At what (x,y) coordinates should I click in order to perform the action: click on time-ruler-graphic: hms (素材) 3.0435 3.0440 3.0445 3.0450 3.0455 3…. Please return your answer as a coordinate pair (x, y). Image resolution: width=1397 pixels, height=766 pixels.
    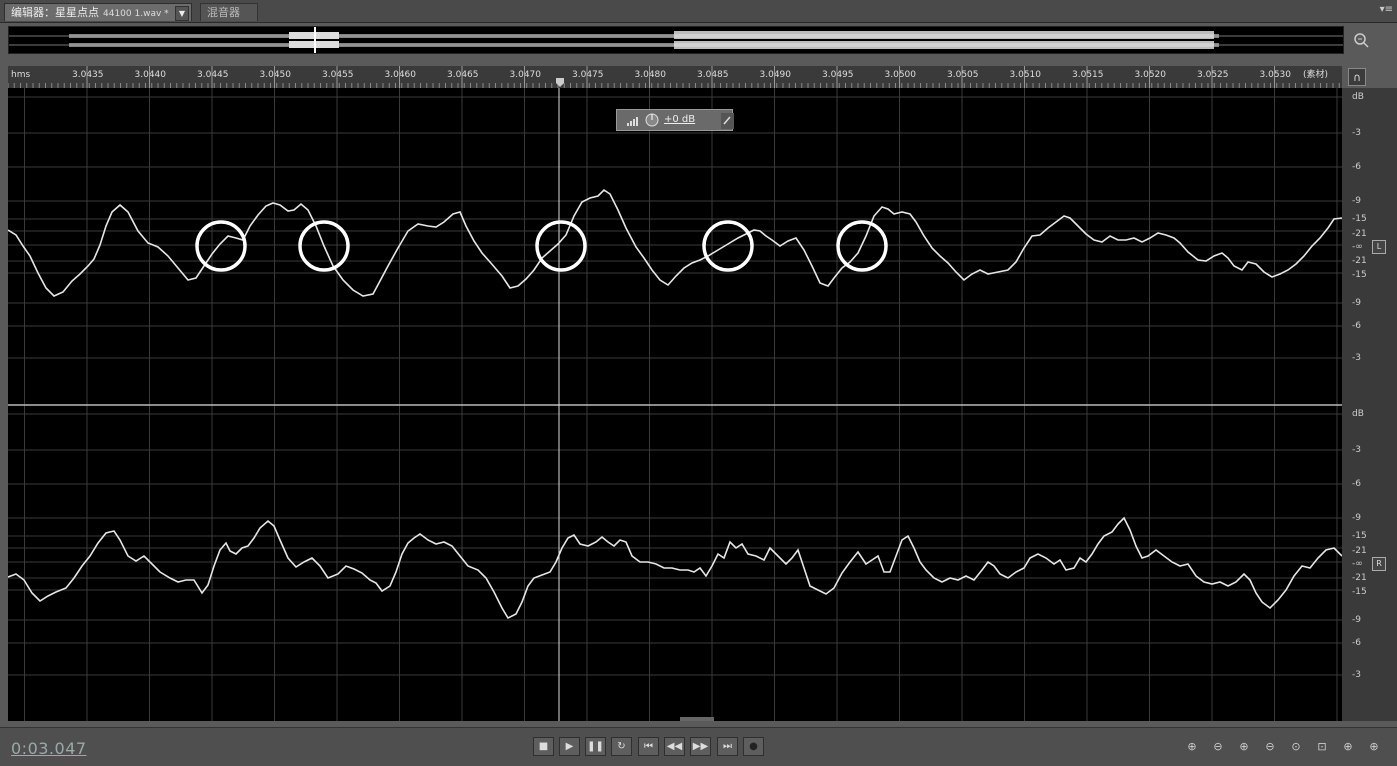
    Looking at the image, I should click on (673, 77).